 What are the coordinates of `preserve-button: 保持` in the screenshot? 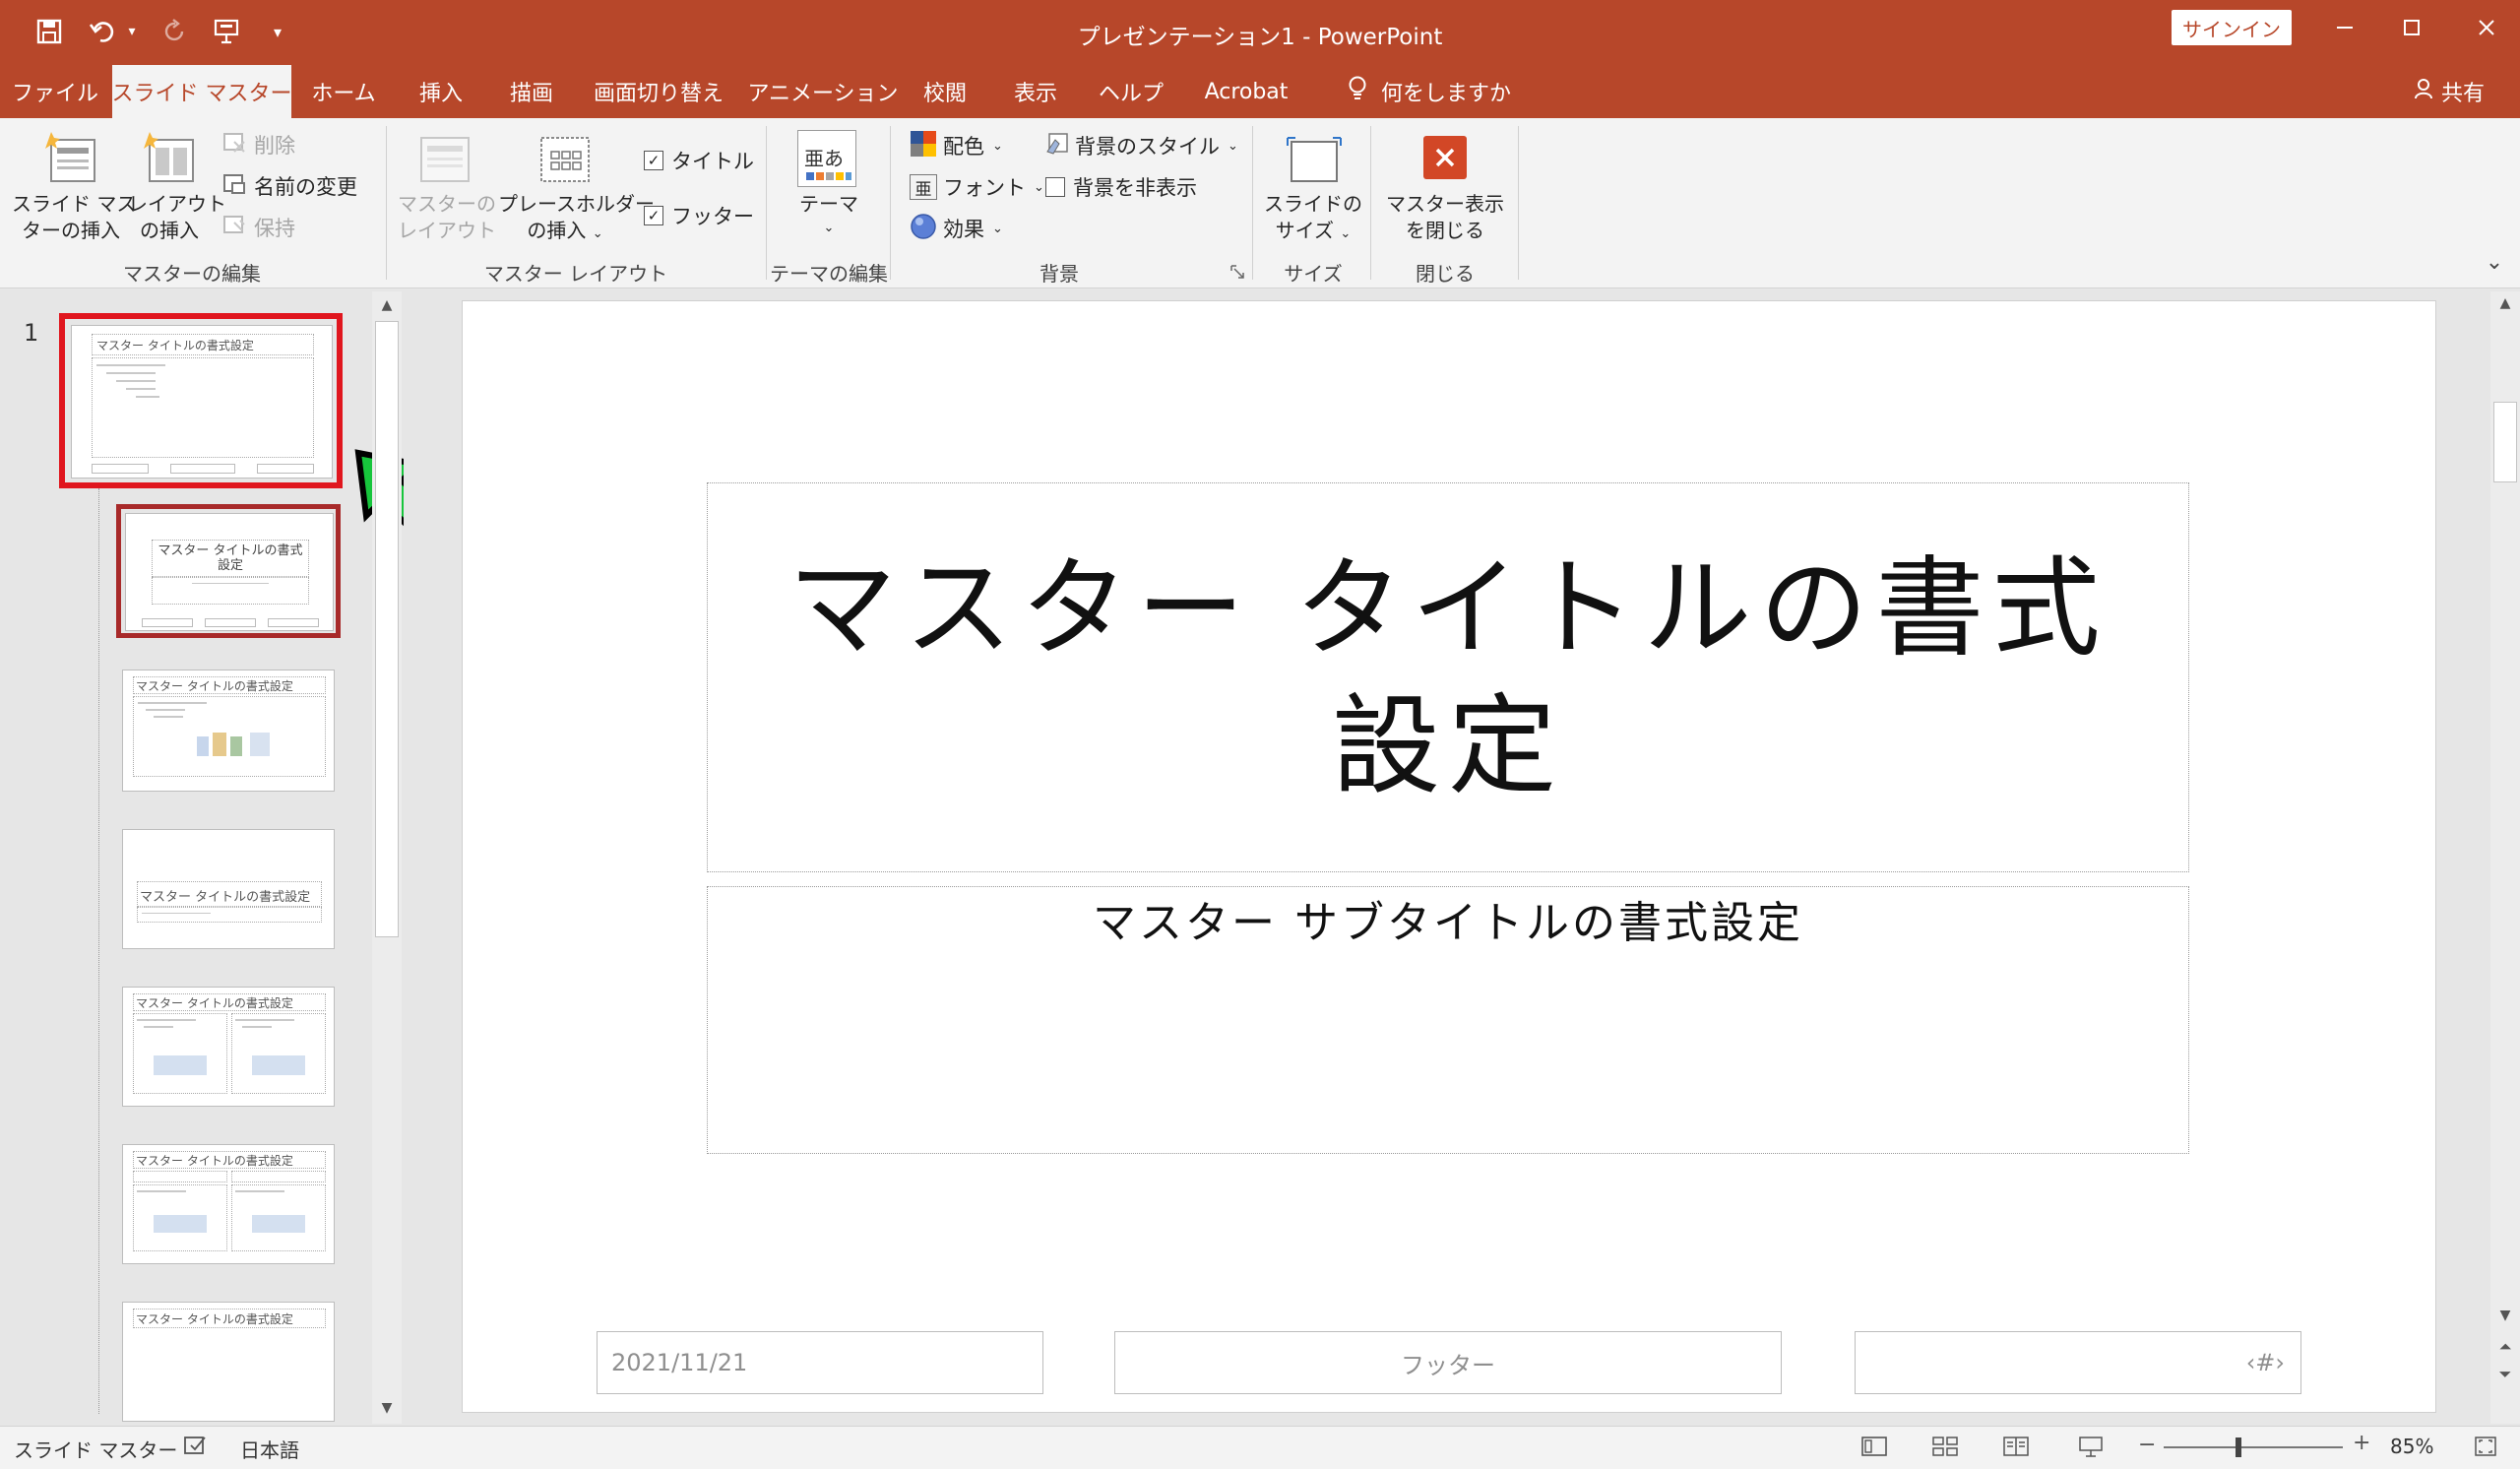 It's located at (258, 228).